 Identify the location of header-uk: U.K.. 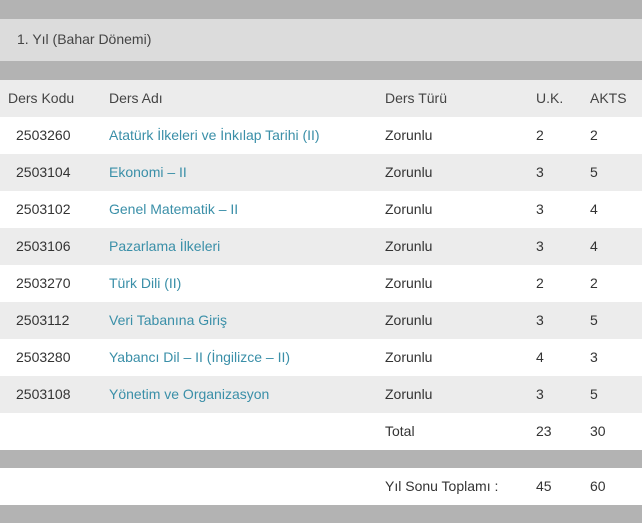
(550, 98).